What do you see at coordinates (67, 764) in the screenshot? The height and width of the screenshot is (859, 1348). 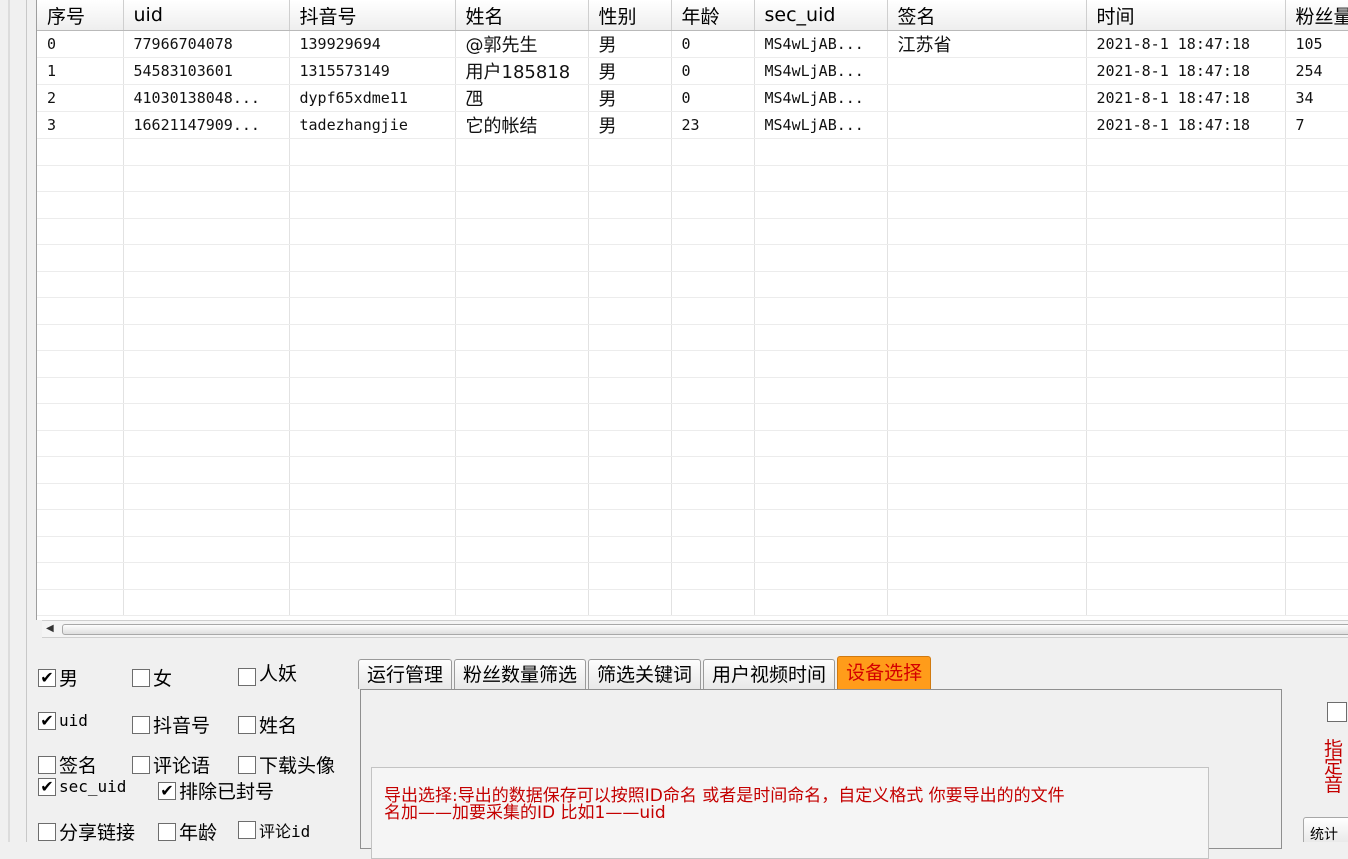 I see `signature-checkbox: 签名` at bounding box center [67, 764].